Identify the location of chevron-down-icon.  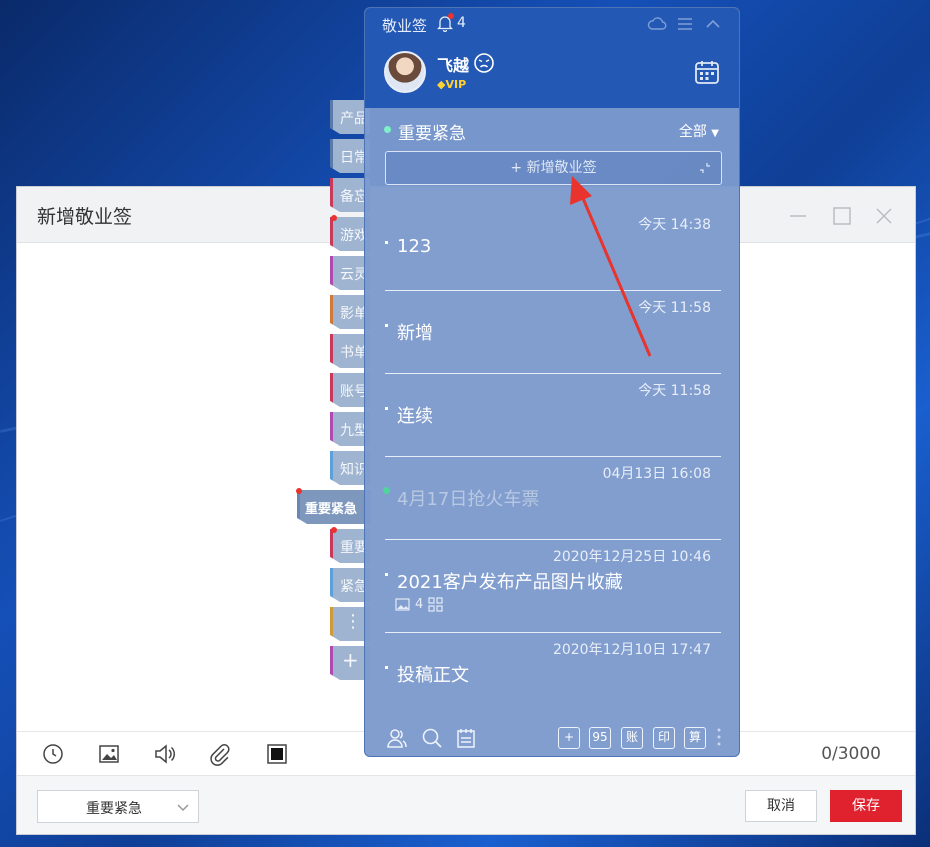
(183, 808).